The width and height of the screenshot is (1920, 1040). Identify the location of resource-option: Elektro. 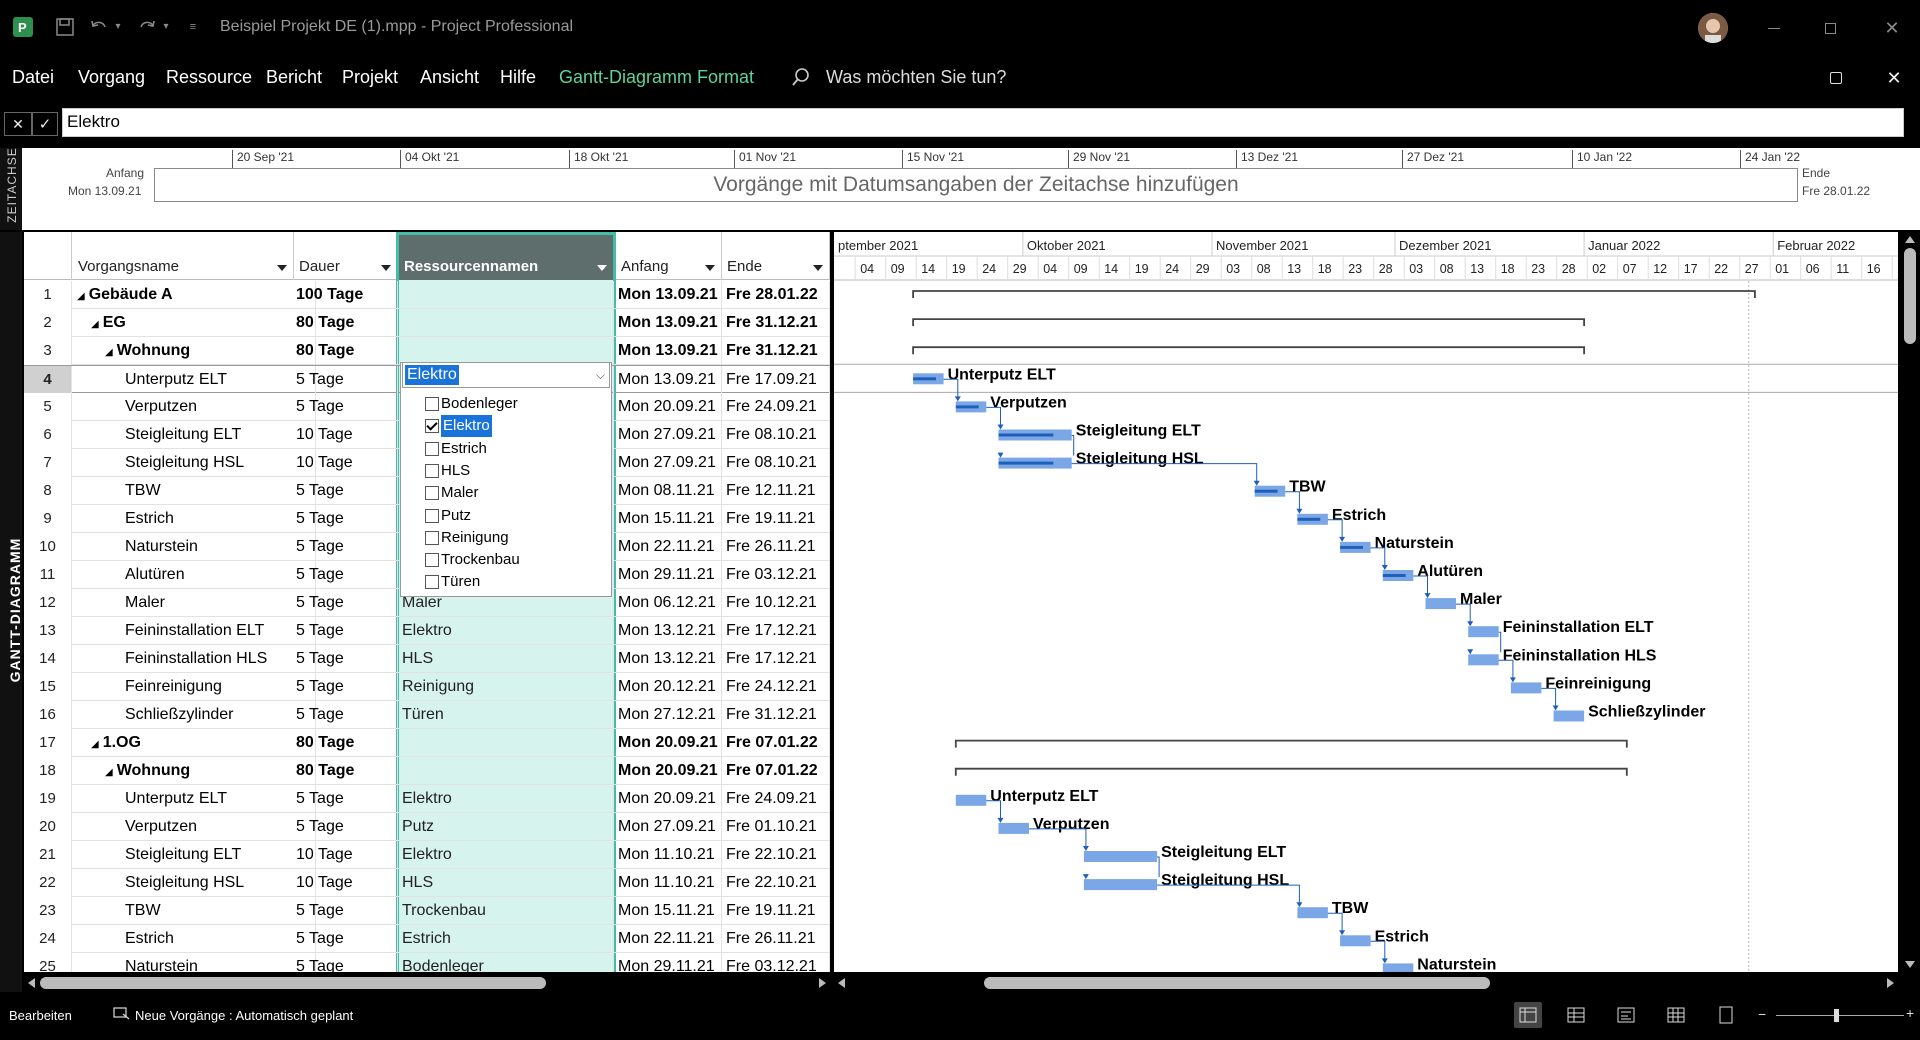
(458, 426).